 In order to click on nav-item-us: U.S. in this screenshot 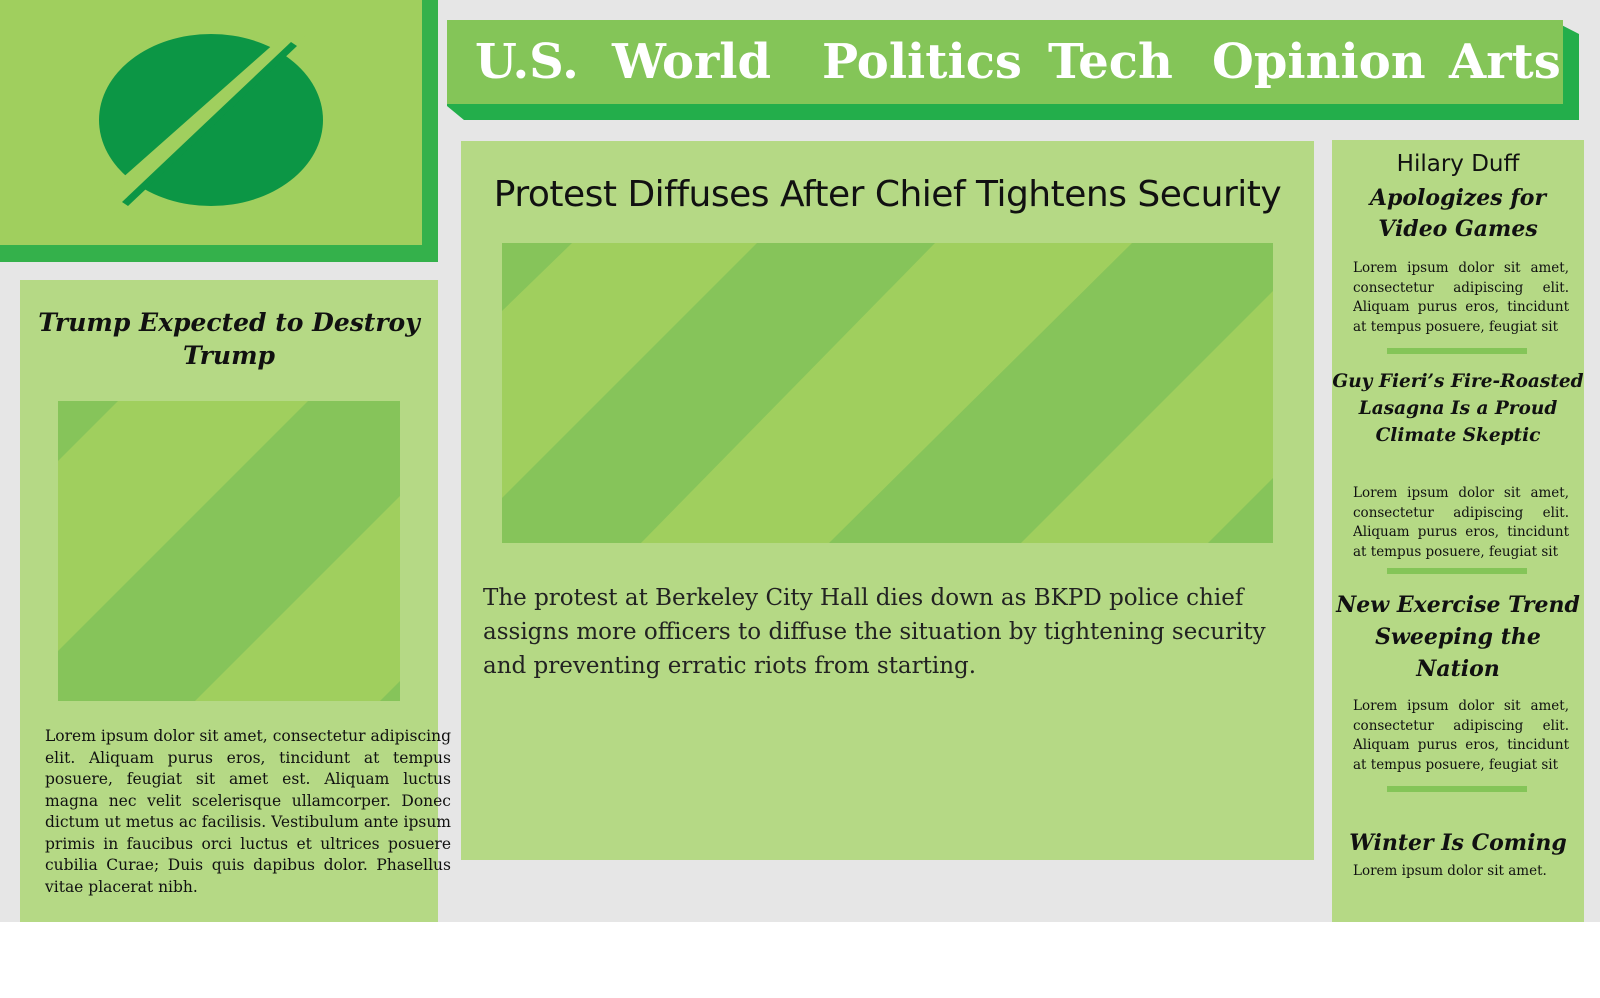, I will do `click(527, 62)`.